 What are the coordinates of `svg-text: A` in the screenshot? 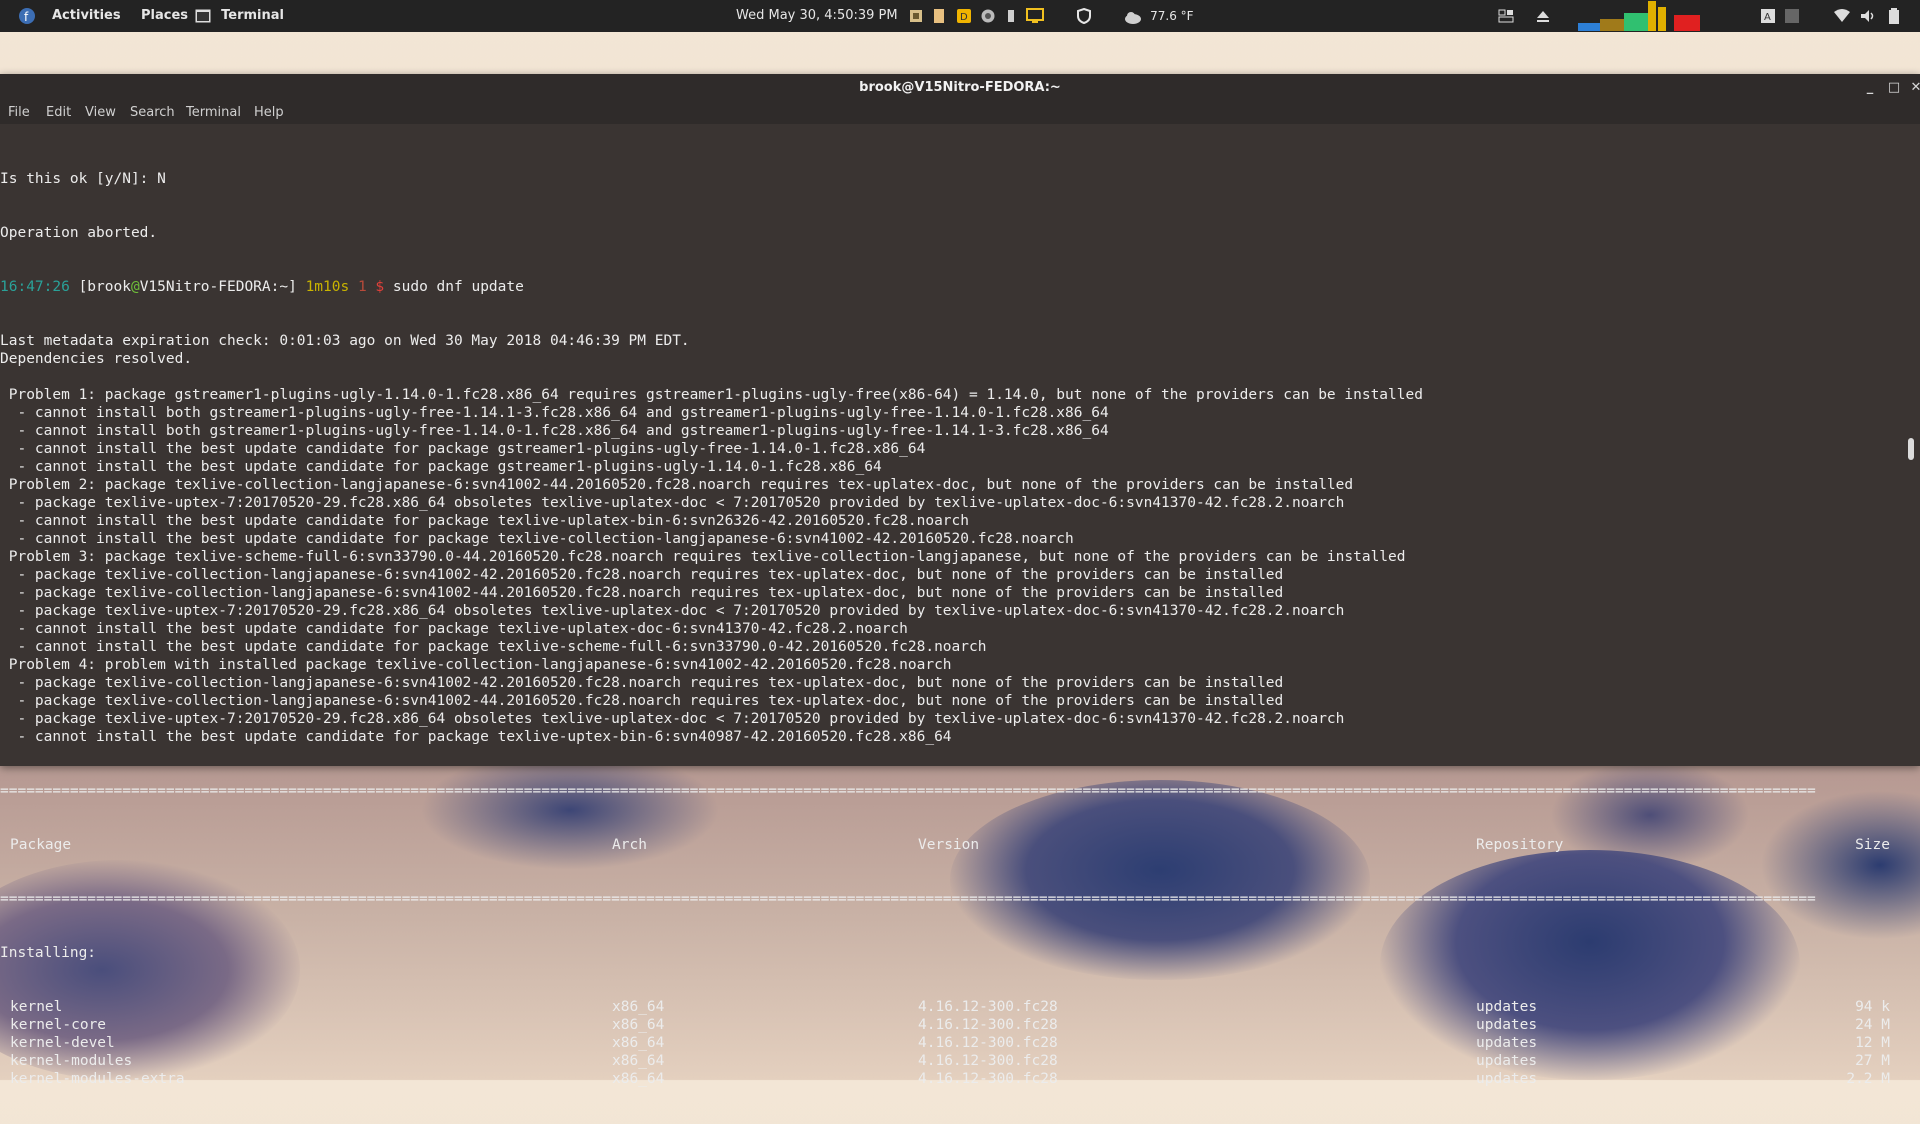 It's located at (1767, 17).